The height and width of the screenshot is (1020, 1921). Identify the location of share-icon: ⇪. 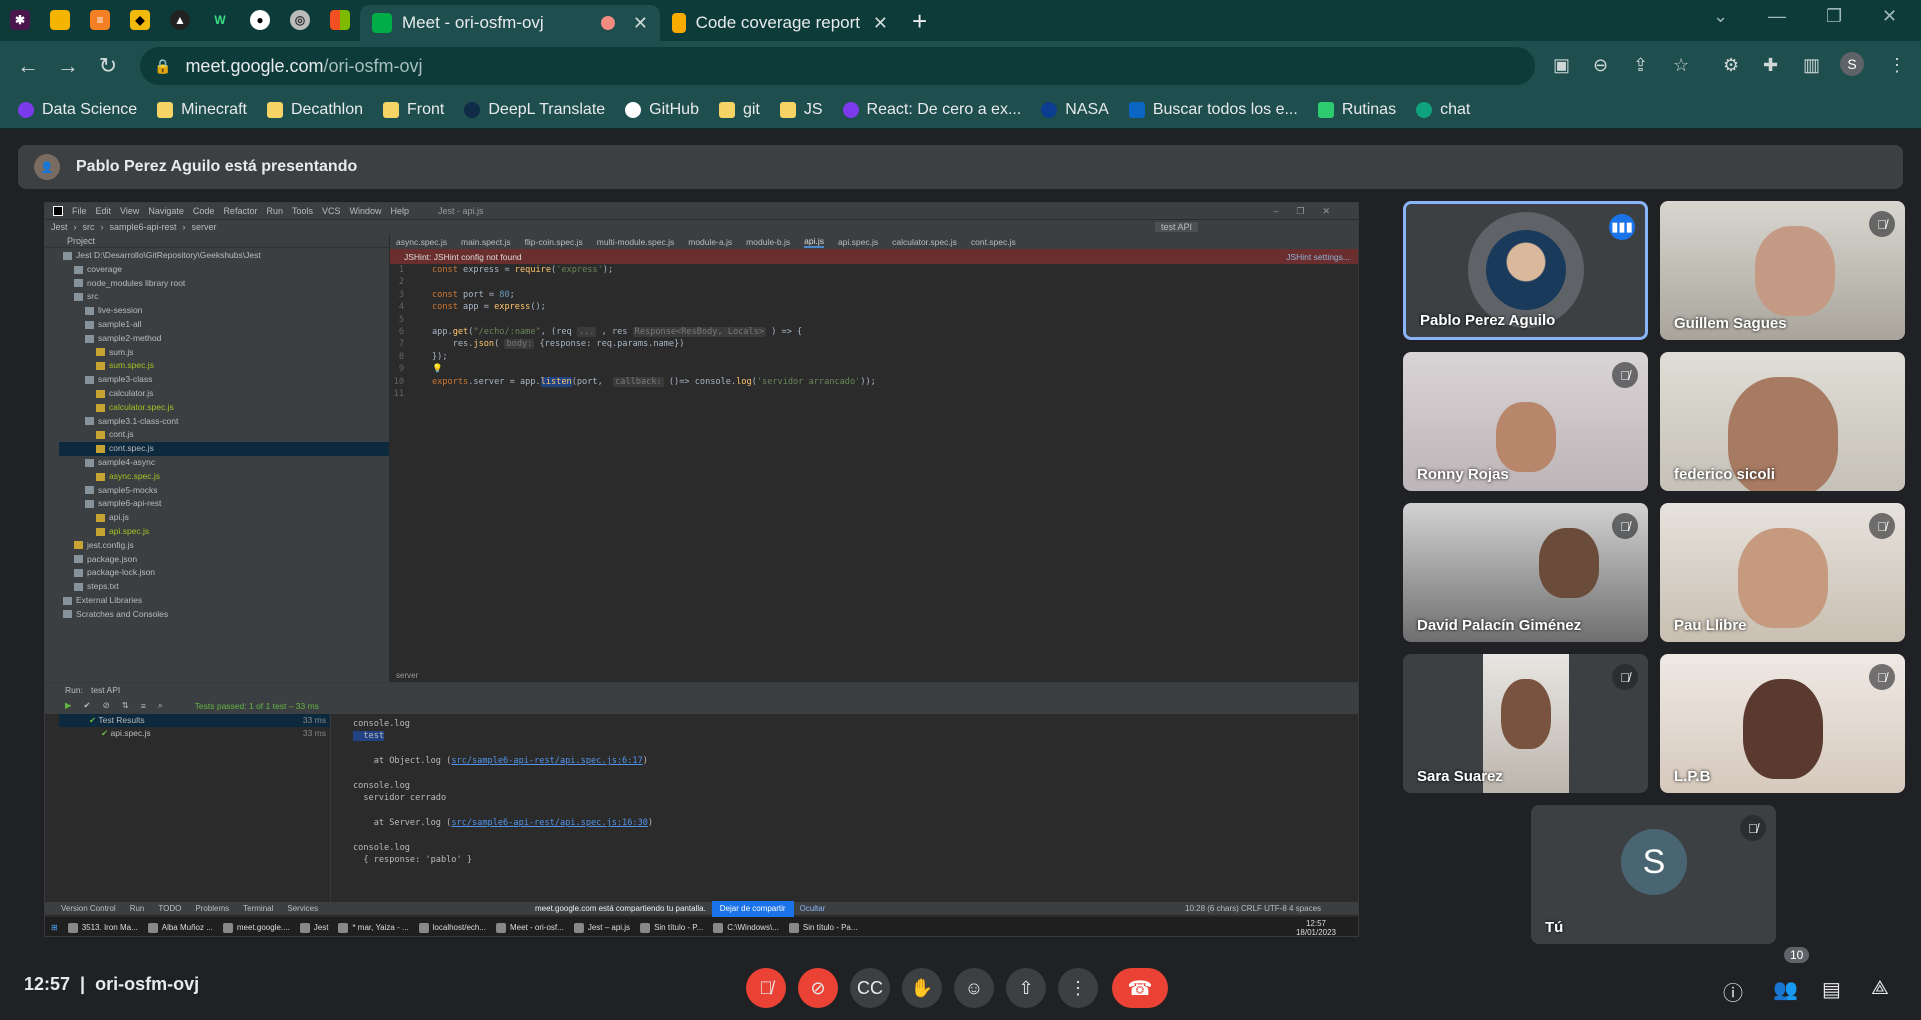
(1640, 65).